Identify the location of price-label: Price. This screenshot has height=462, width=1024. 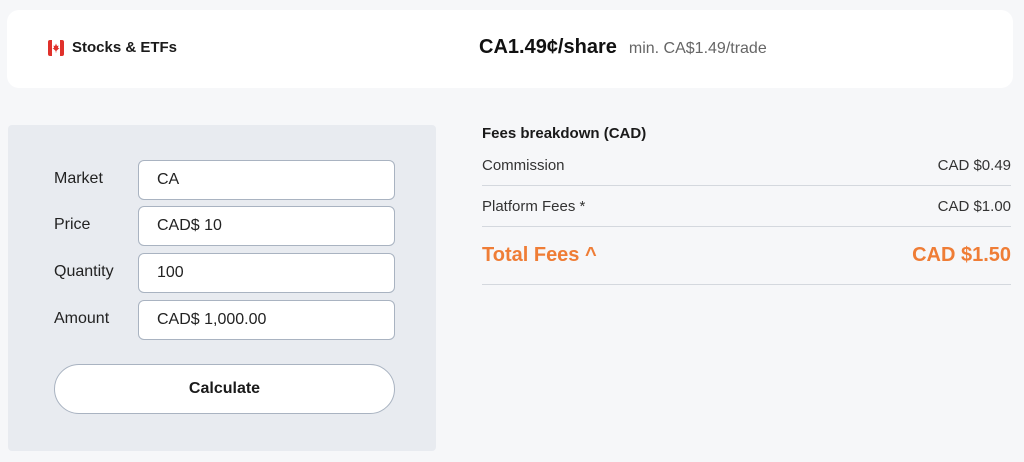
(72, 224).